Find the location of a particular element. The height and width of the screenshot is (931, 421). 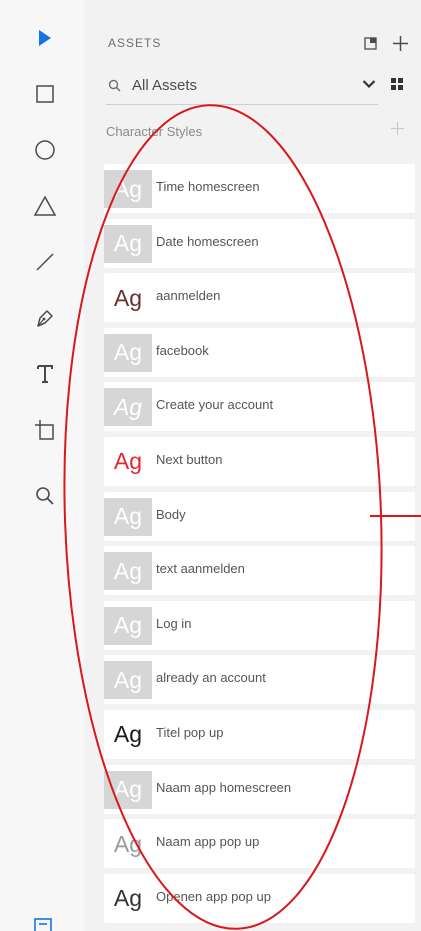

style-label: Naam app homescreen is located at coordinates (224, 787).